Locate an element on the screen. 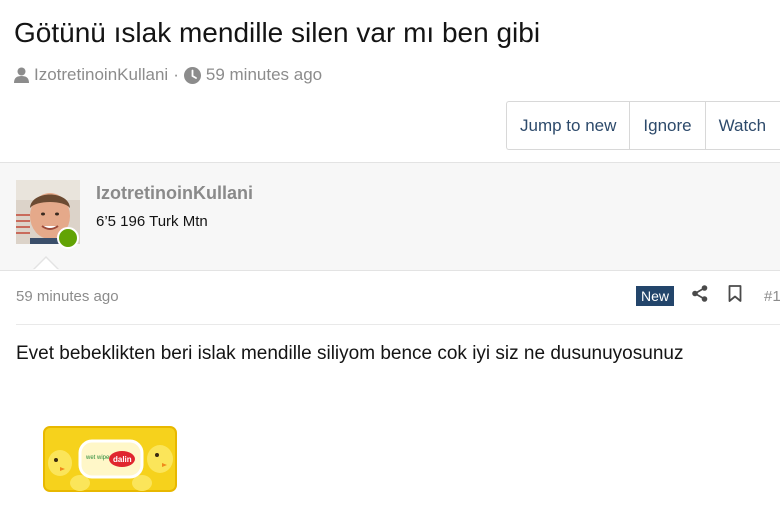  share-icon is located at coordinates (700, 296).